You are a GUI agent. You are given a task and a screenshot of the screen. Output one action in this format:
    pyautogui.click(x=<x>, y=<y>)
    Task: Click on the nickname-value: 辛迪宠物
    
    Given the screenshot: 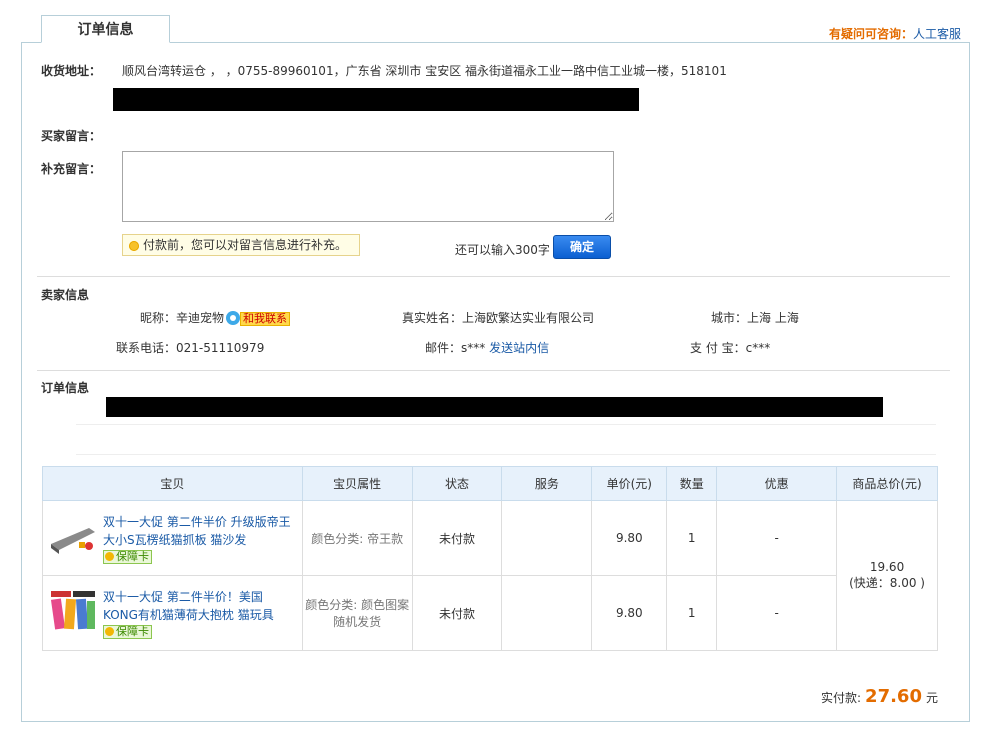 What is the action you would take?
    pyautogui.click(x=200, y=318)
    